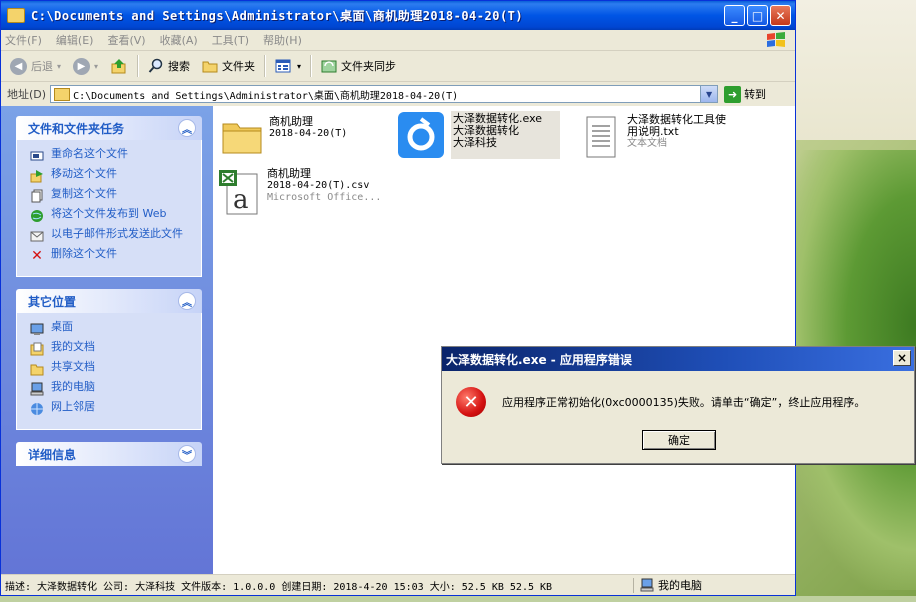 This screenshot has height=602, width=916. What do you see at coordinates (37, 329) in the screenshot?
I see `desktop-icon` at bounding box center [37, 329].